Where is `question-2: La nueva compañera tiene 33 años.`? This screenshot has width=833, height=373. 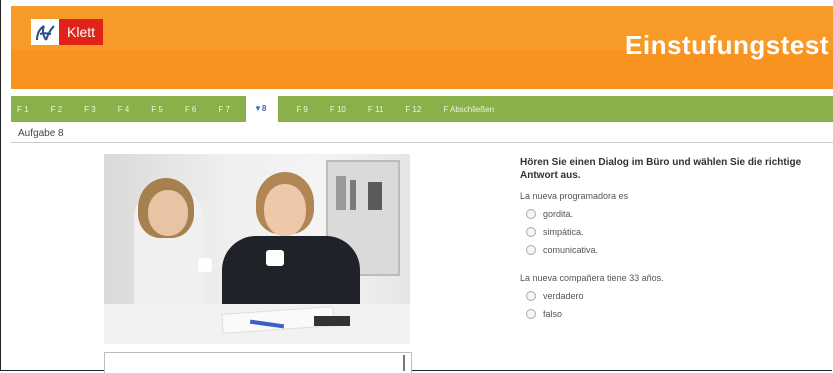
question-2: La nueva compañera tiene 33 años. is located at coordinates (592, 278).